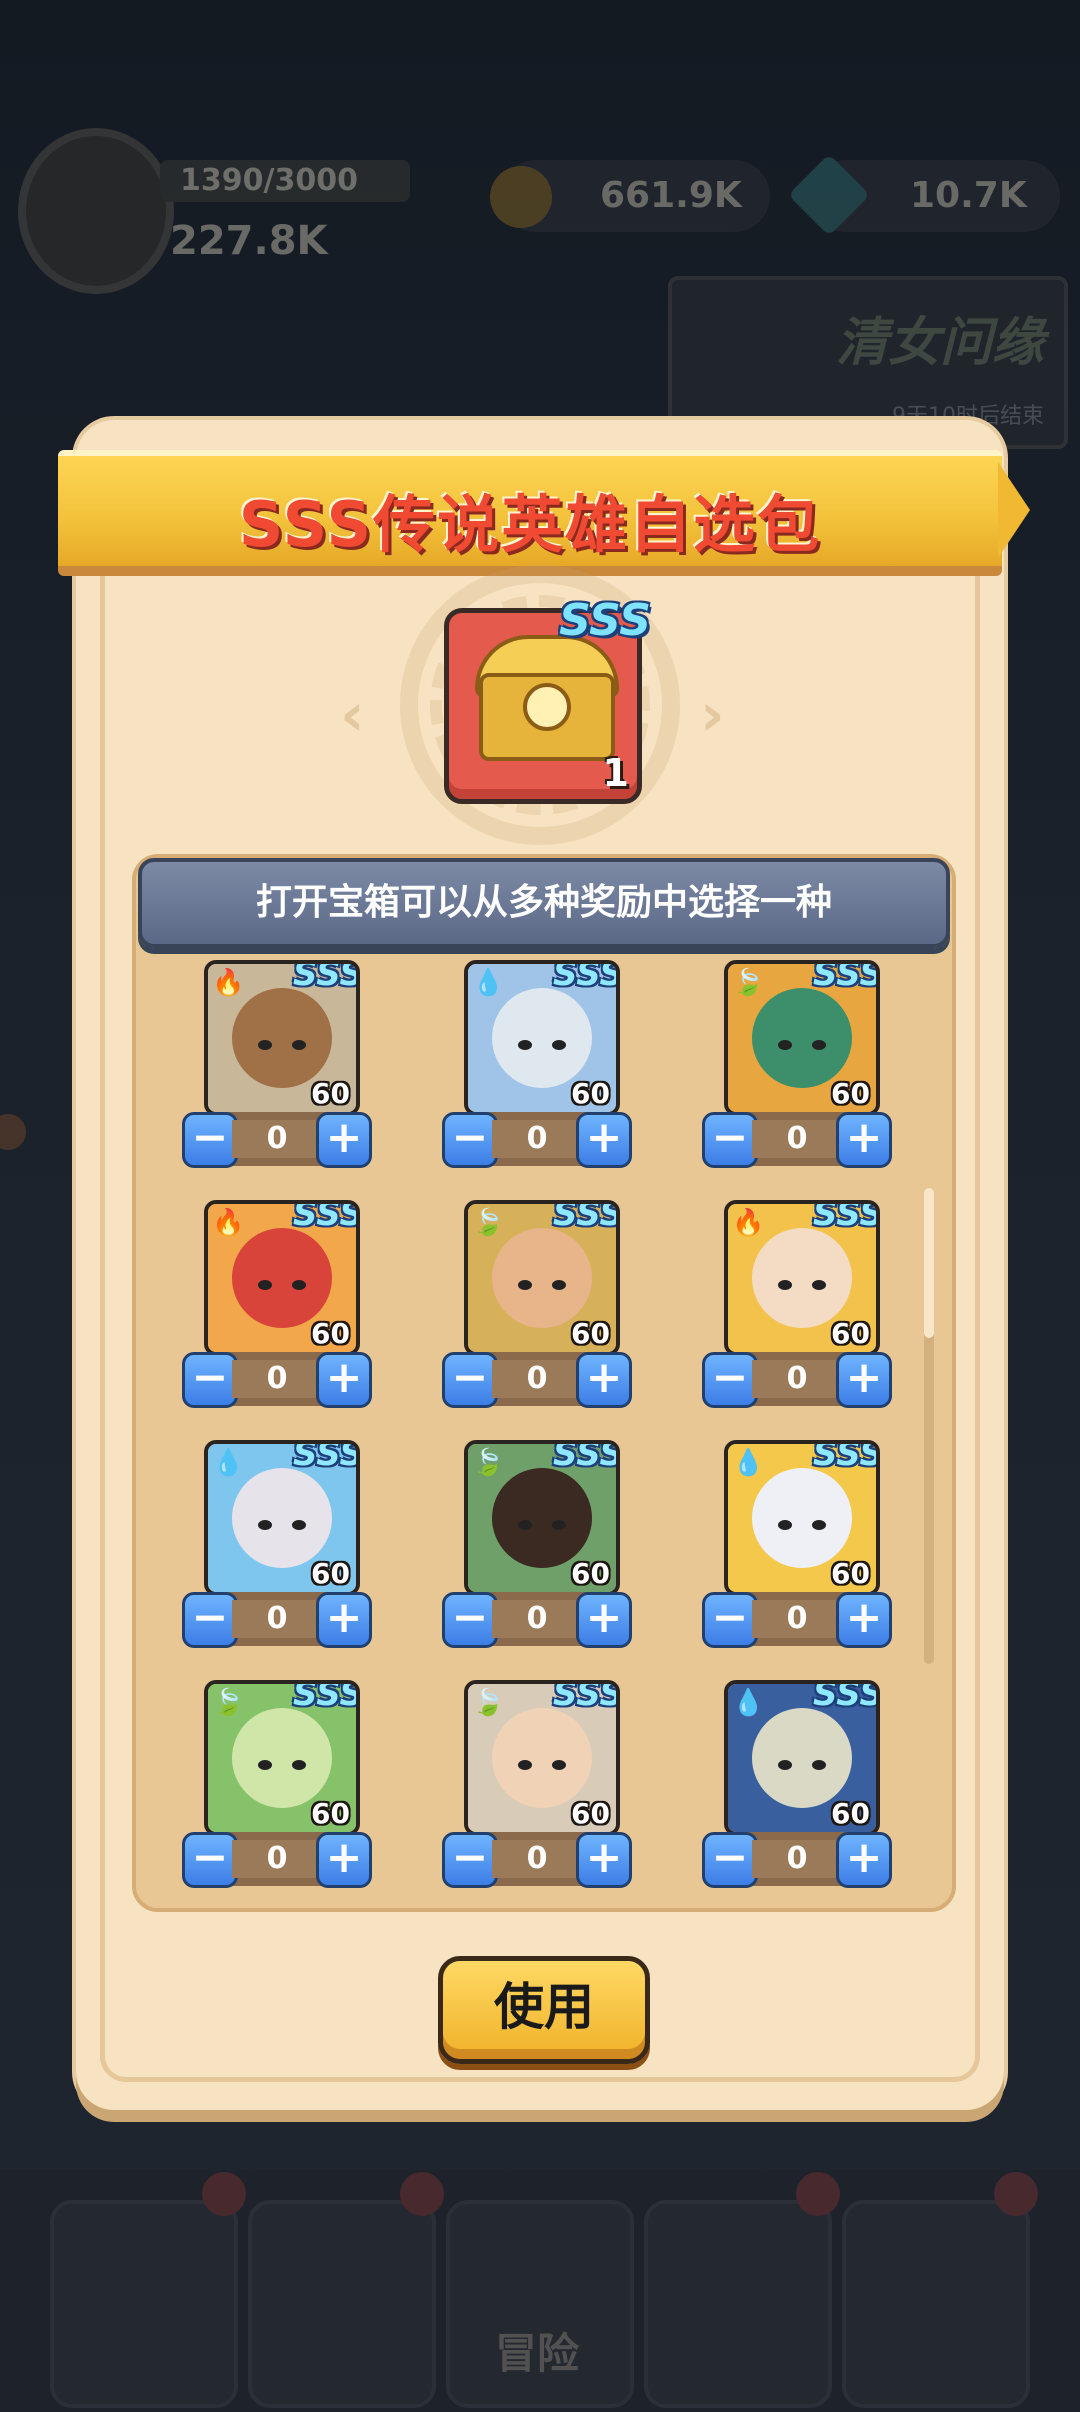  What do you see at coordinates (939, 343) in the screenshot?
I see `event-title: 清女问缘` at bounding box center [939, 343].